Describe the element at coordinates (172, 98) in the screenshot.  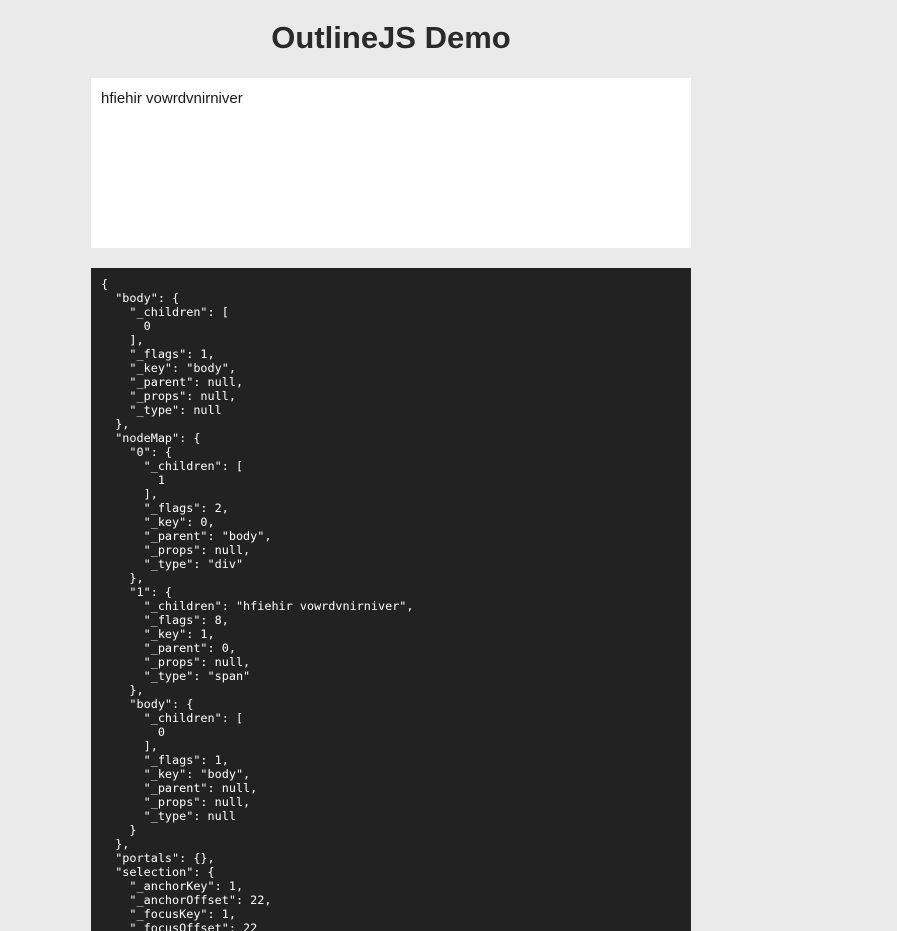
I see `editor-text: hfiehir vowrdvnirniver` at that location.